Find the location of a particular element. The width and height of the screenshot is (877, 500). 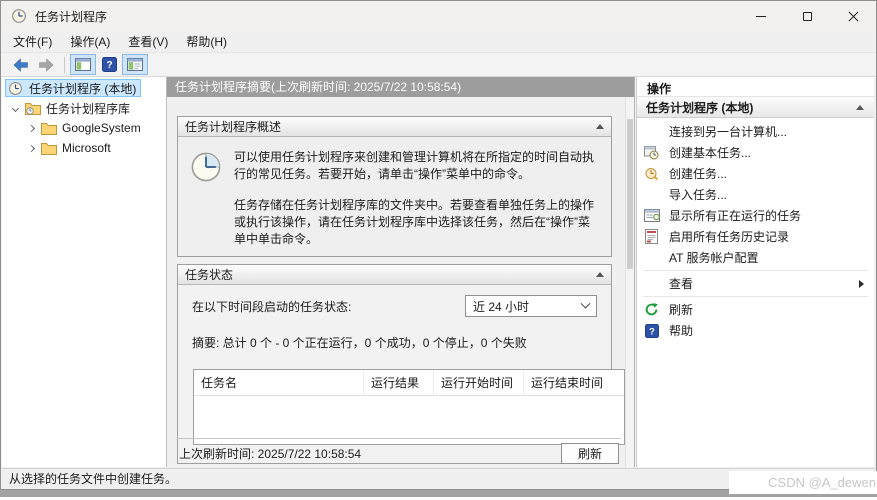

console-tree-toggle-button is located at coordinates (83, 64).